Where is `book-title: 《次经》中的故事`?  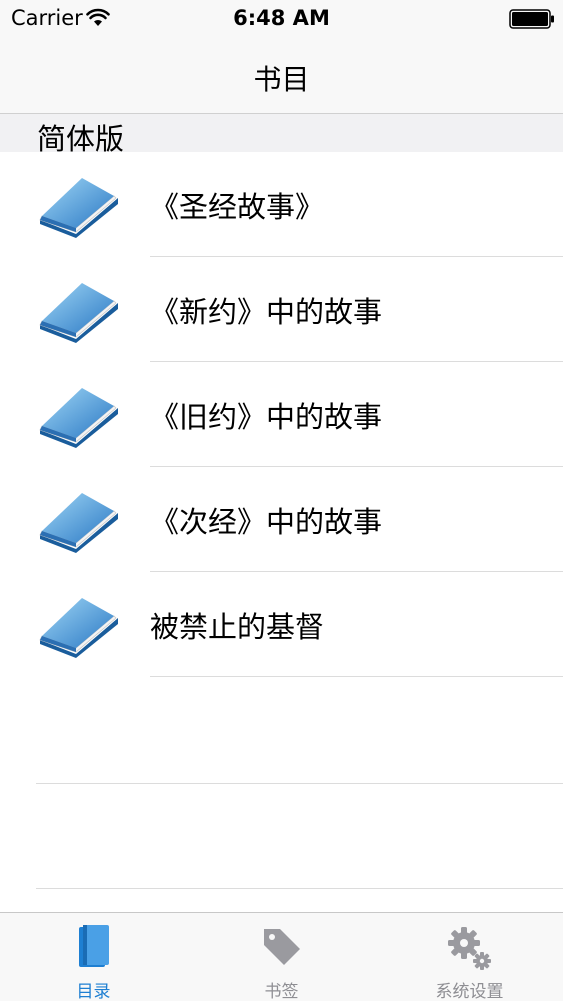
book-title: 《次经》中的故事 is located at coordinates (266, 522).